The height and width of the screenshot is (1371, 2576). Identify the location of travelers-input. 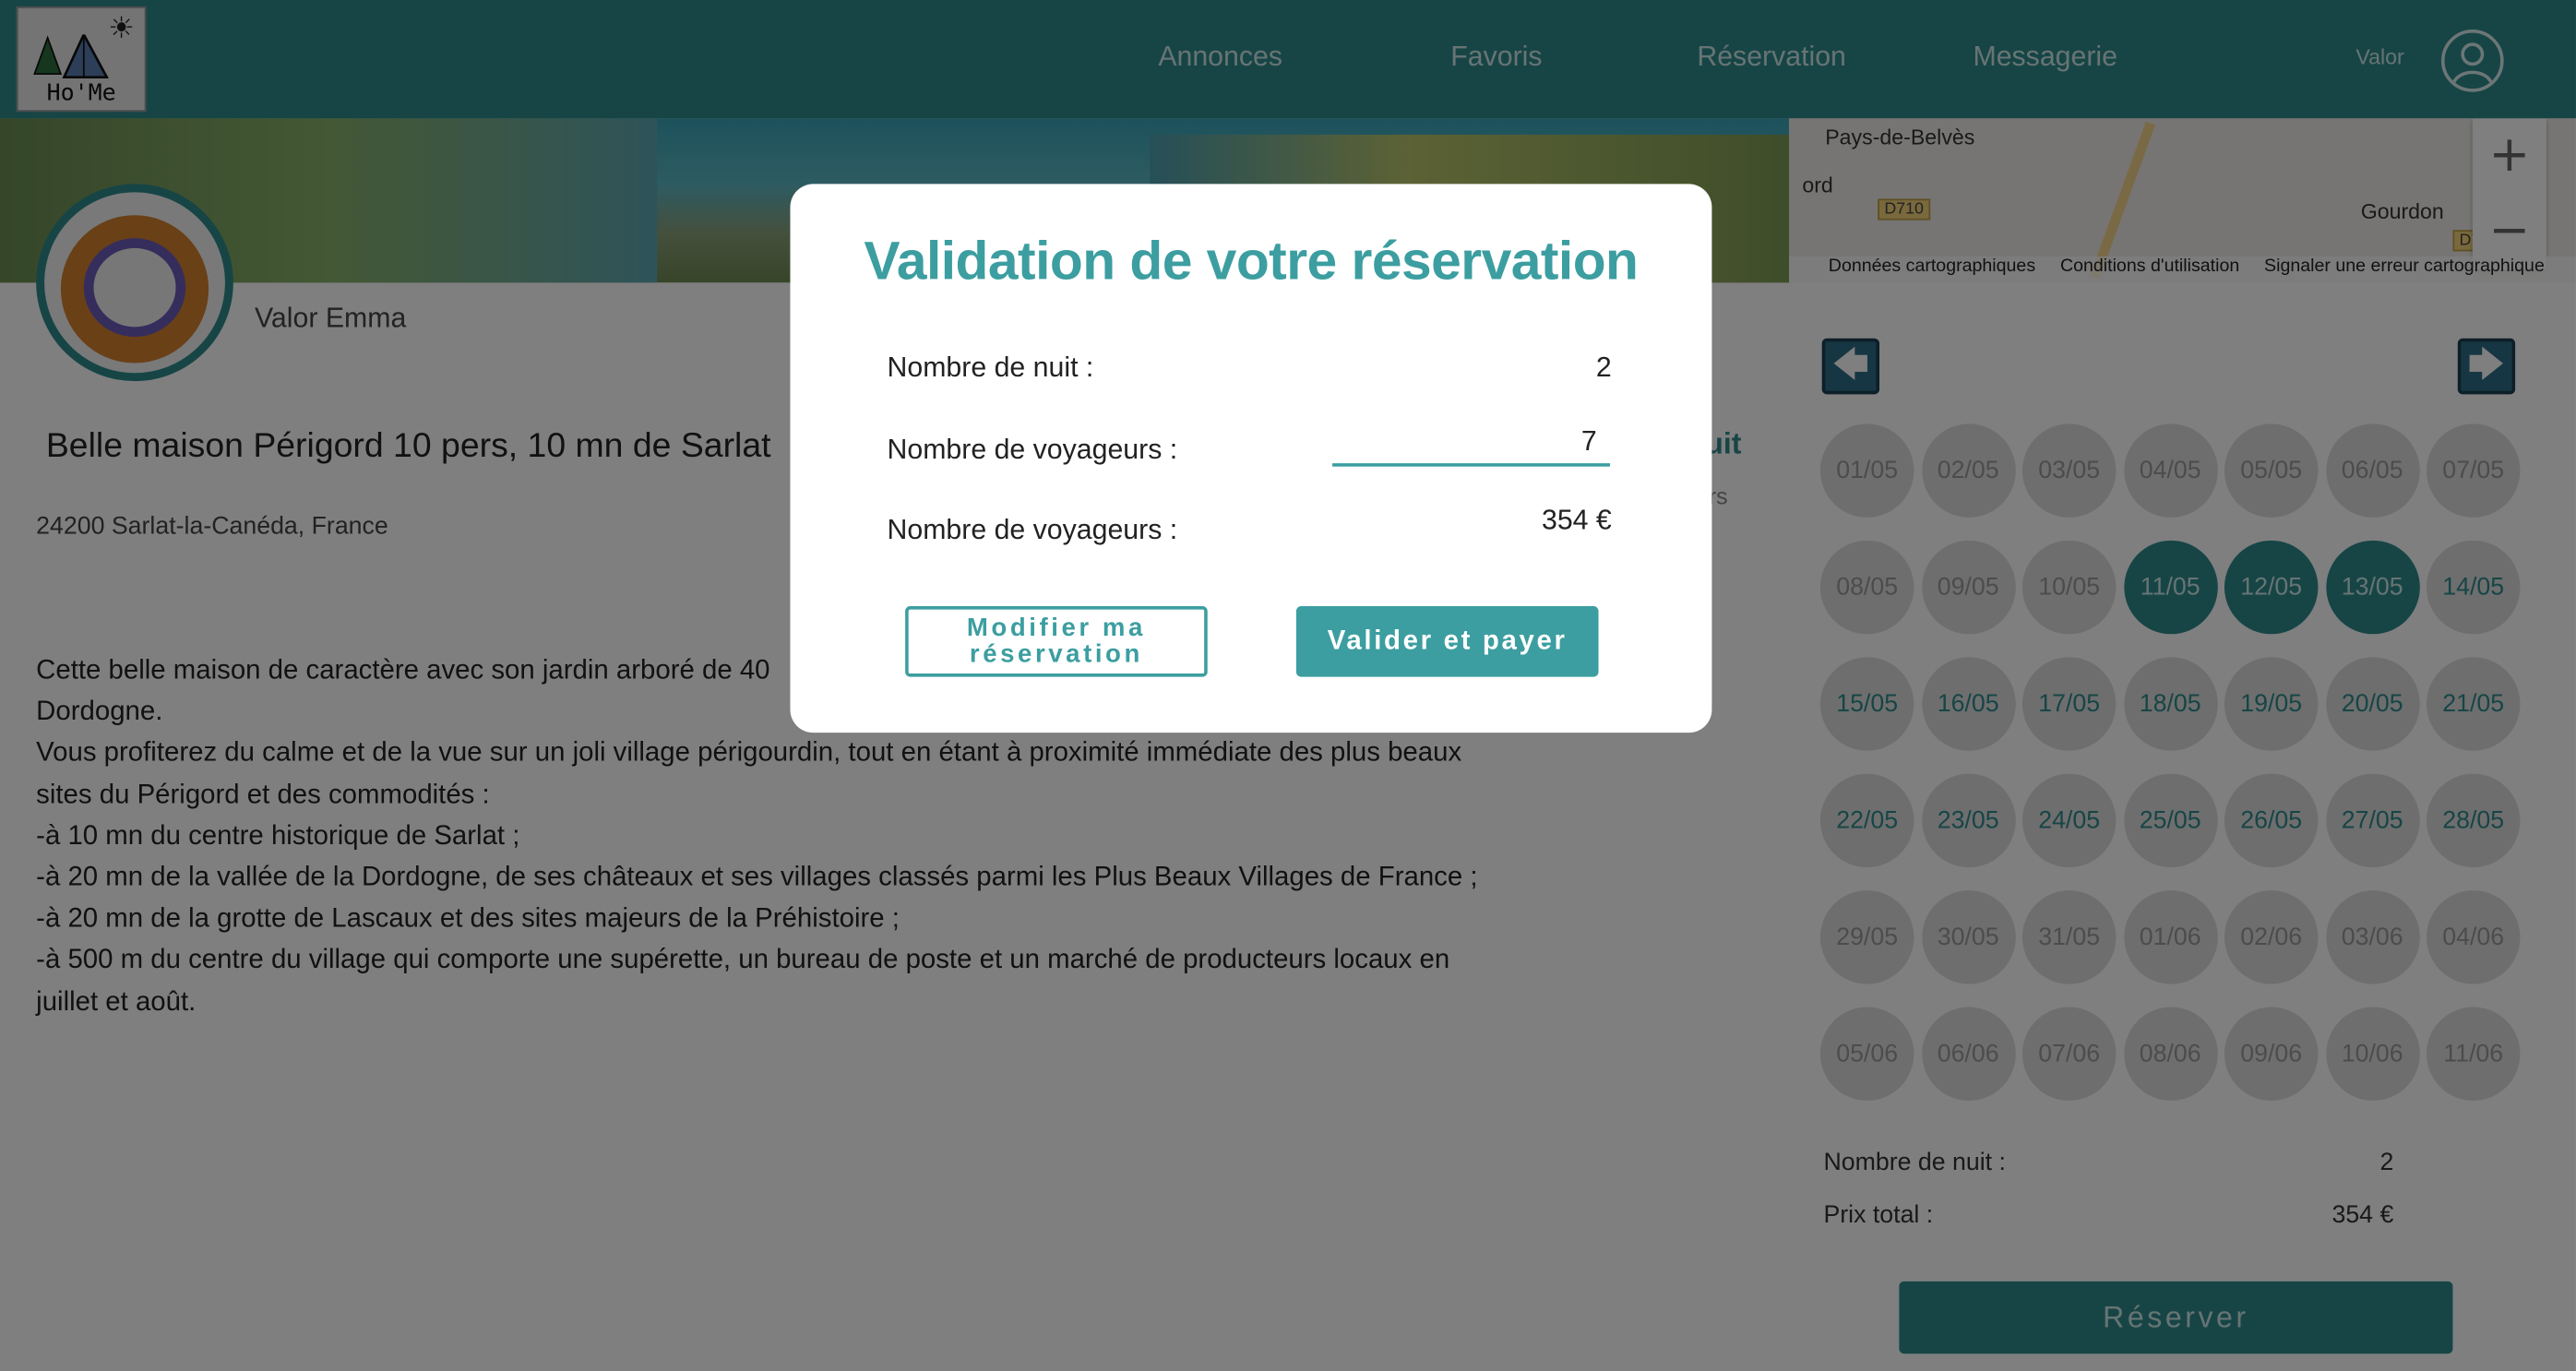
(1471, 443).